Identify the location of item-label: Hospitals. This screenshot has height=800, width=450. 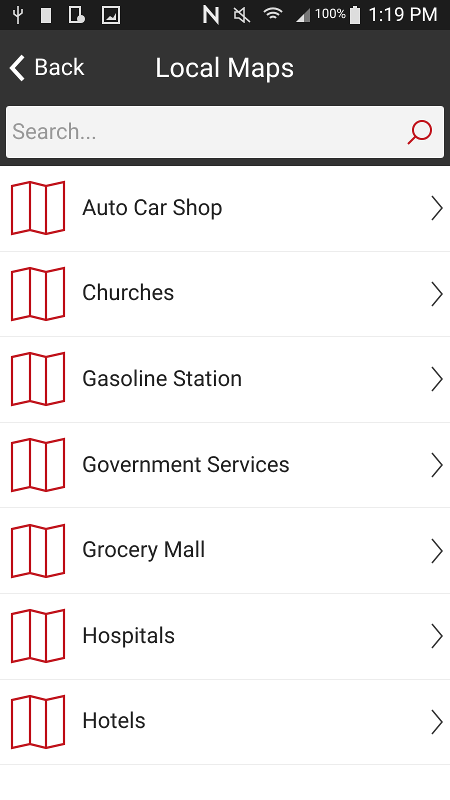
(129, 636).